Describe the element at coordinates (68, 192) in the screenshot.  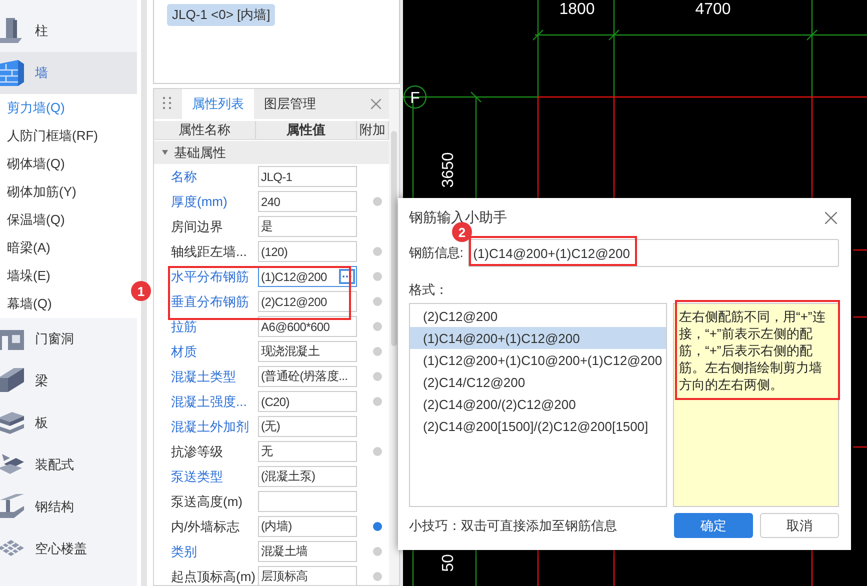
I see `subcategory-item: 砌体加筋(Y)` at that location.